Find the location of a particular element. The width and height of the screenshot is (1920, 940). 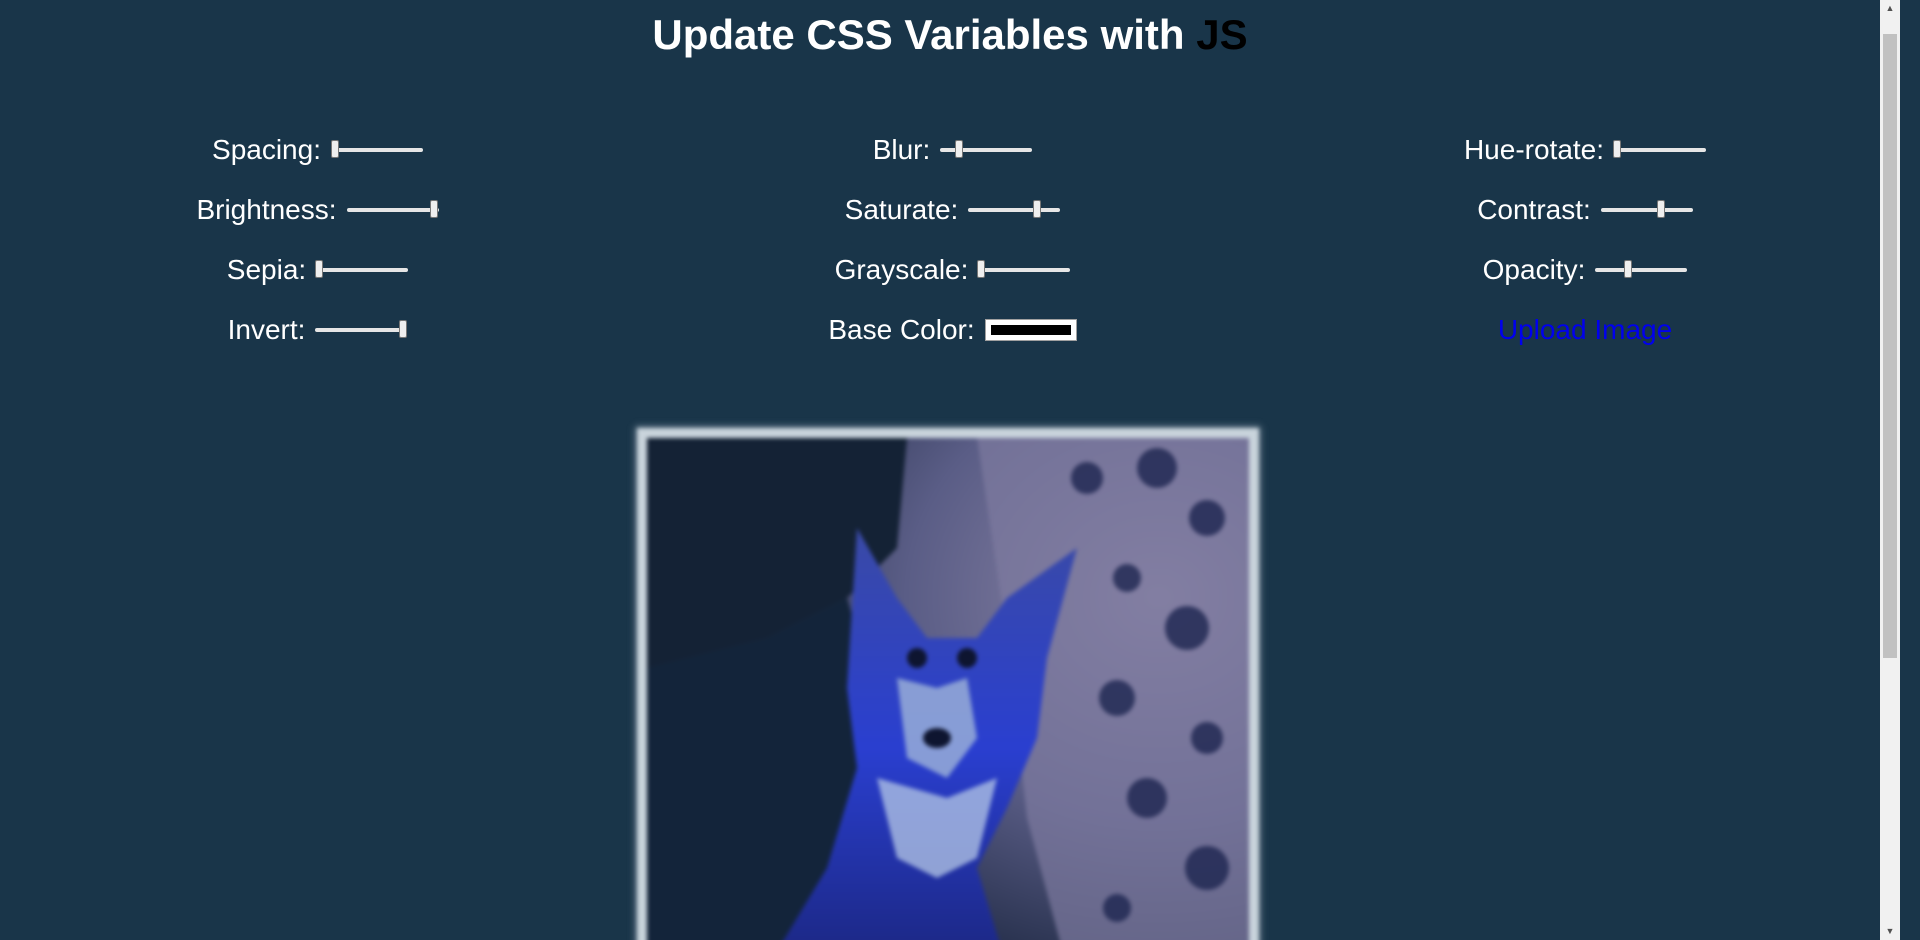

control-upload-image: Upload Image is located at coordinates (1585, 330).